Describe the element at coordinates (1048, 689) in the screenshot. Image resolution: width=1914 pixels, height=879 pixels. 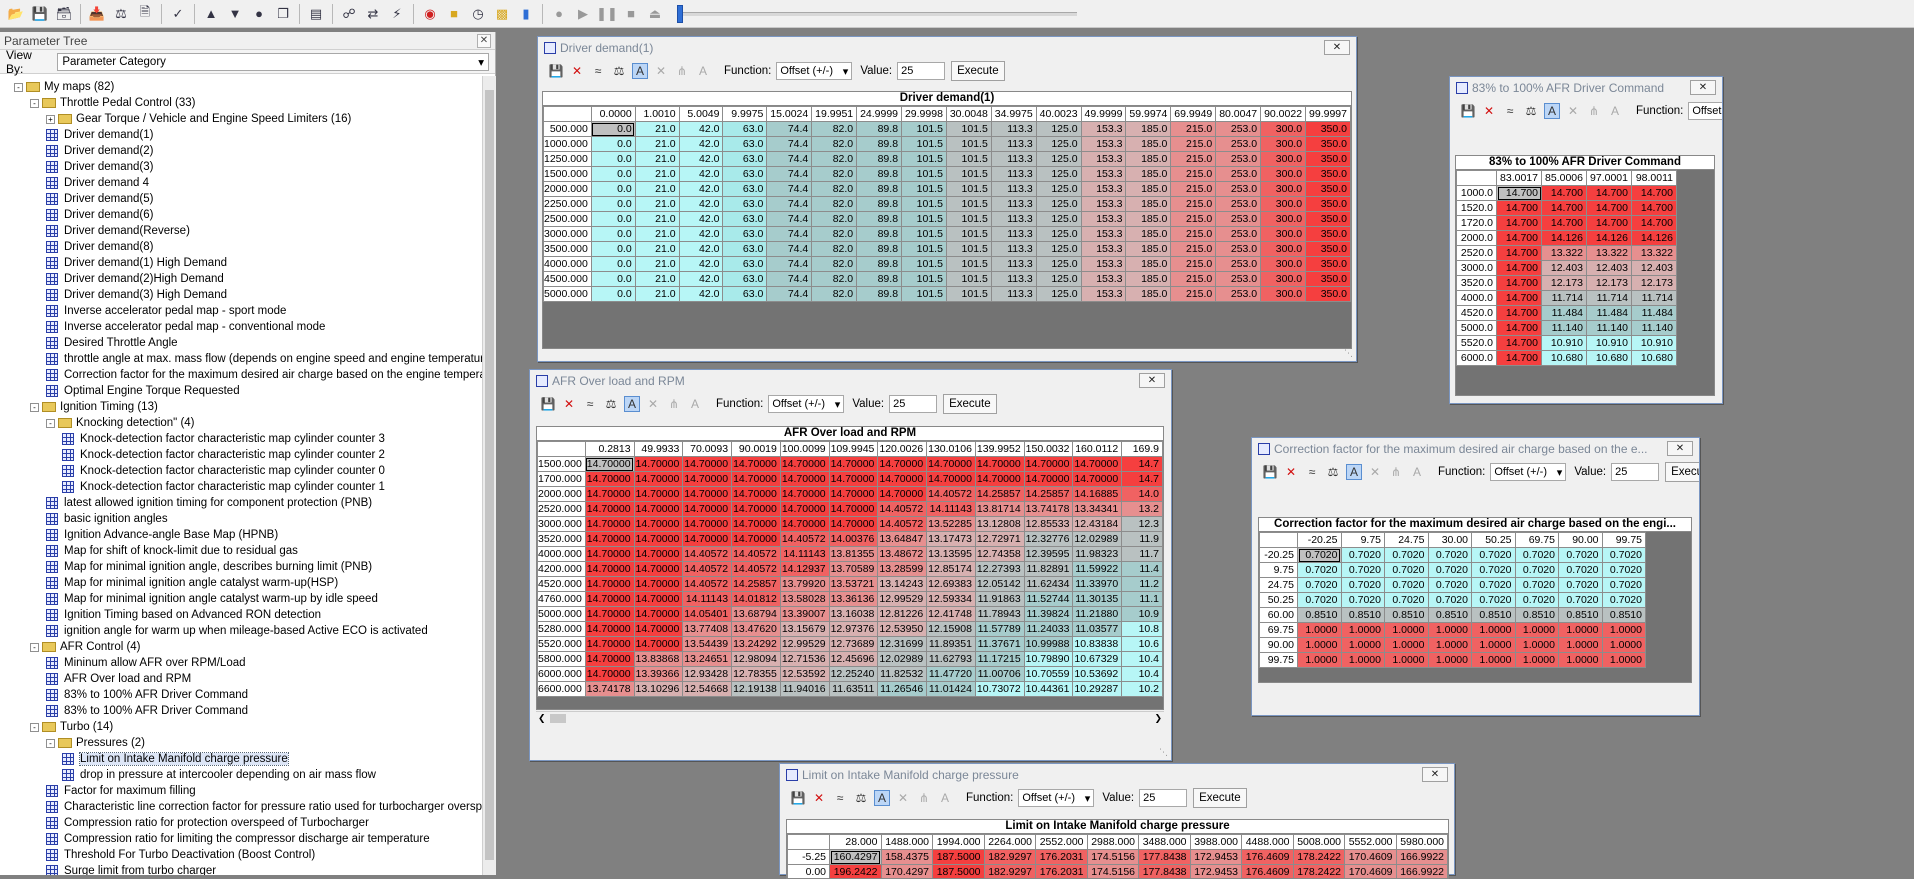
I see `table-cell: 10.44361` at that location.